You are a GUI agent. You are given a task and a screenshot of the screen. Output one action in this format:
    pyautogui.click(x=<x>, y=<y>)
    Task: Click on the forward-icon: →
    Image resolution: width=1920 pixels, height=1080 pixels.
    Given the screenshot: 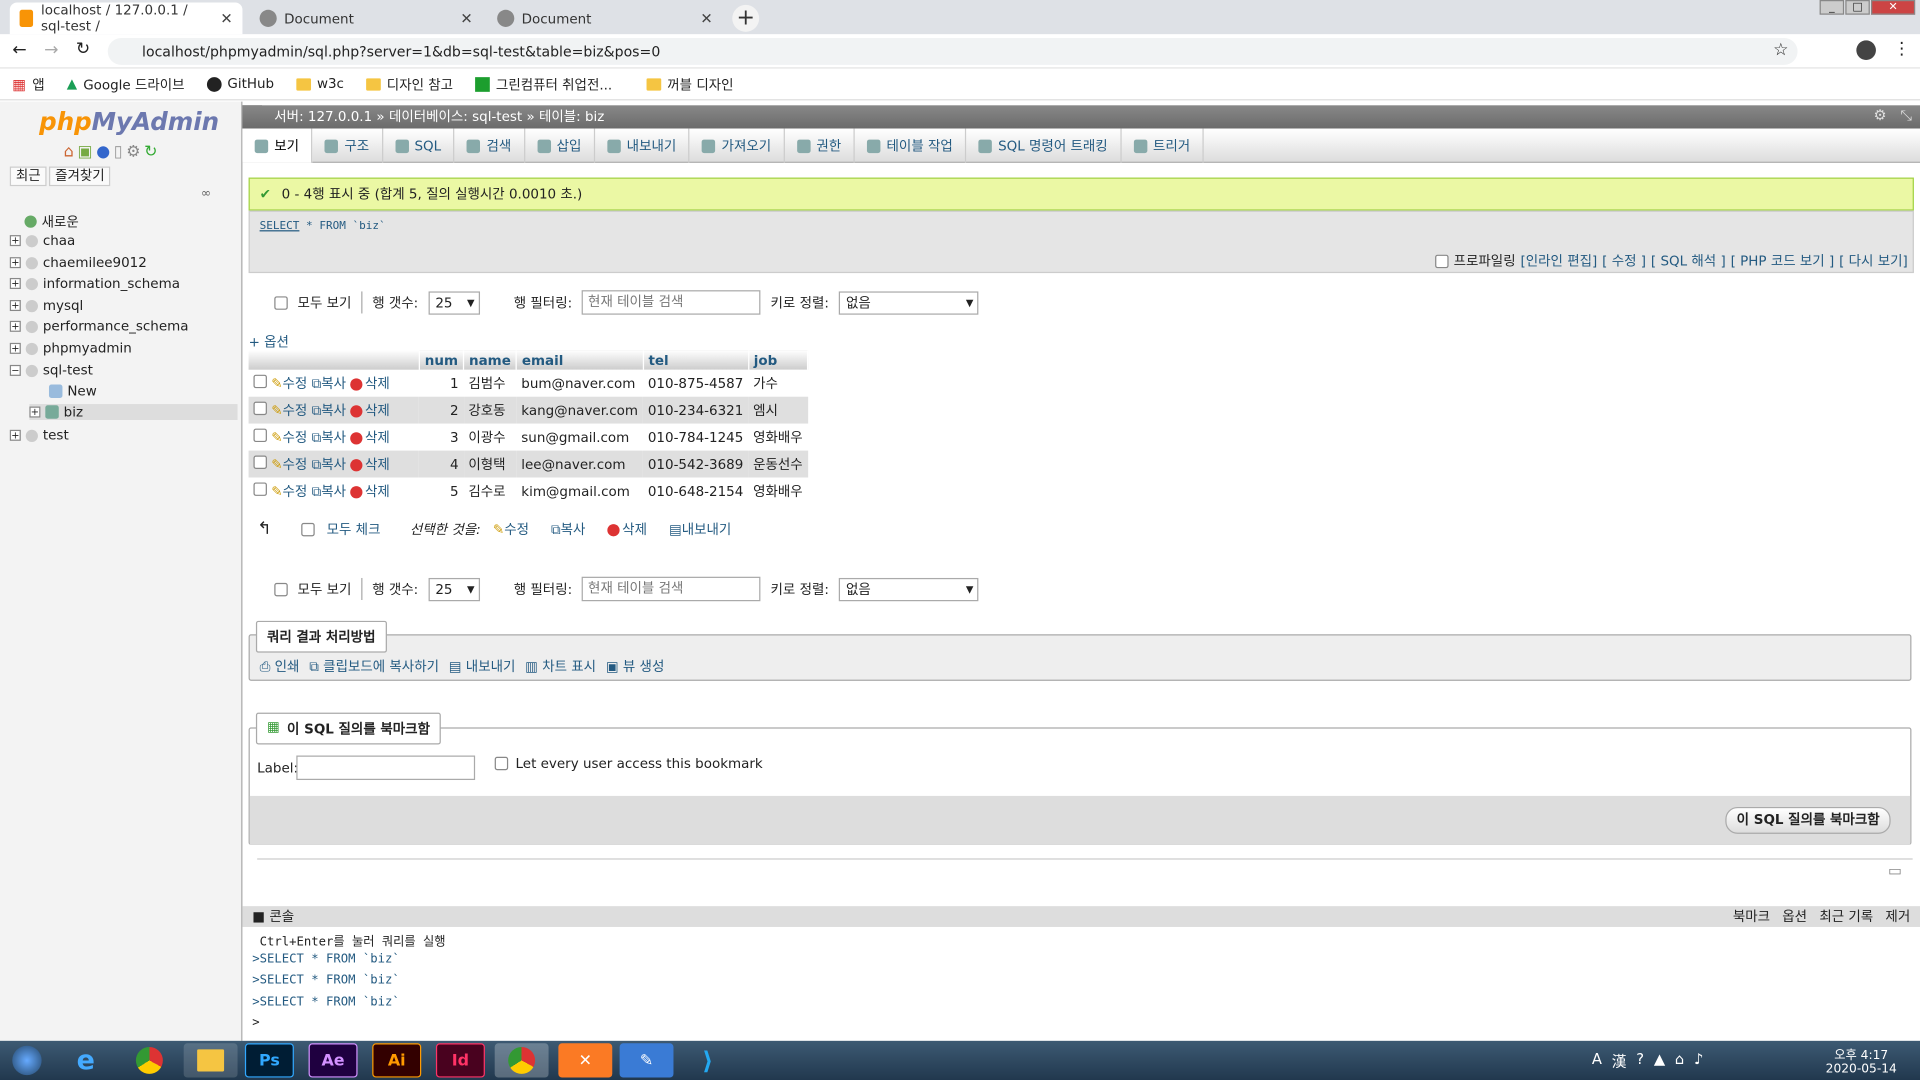 What is the action you would take?
    pyautogui.click(x=51, y=50)
    